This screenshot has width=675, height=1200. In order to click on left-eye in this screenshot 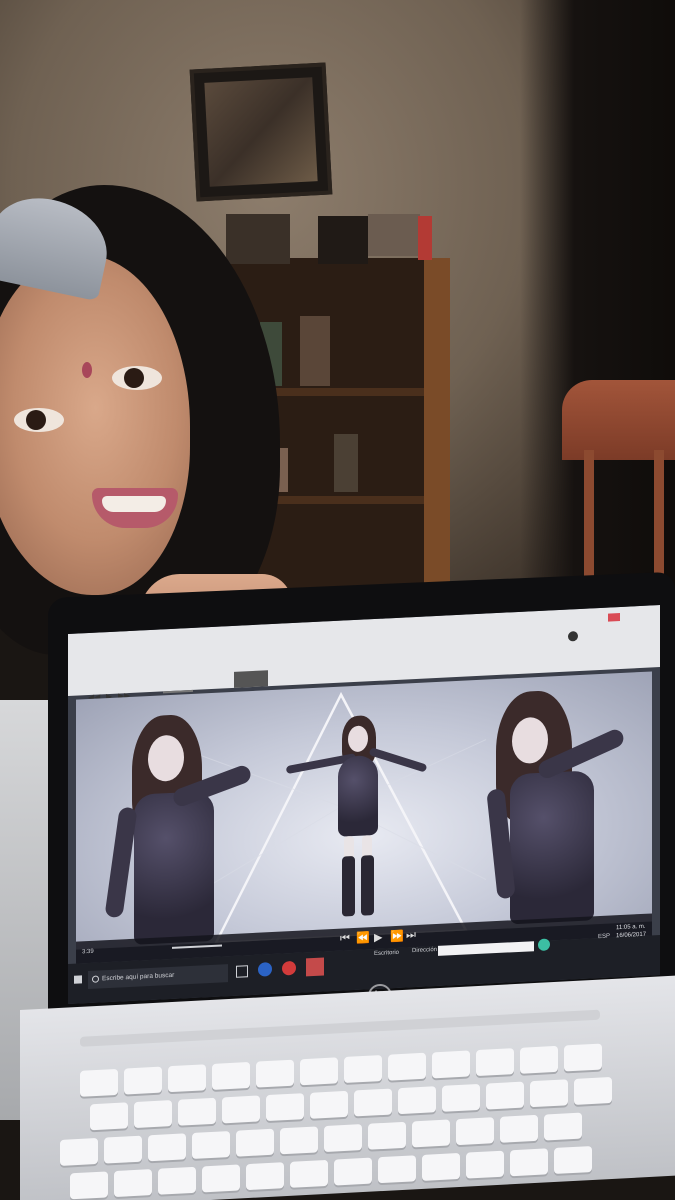, I will do `click(39, 420)`.